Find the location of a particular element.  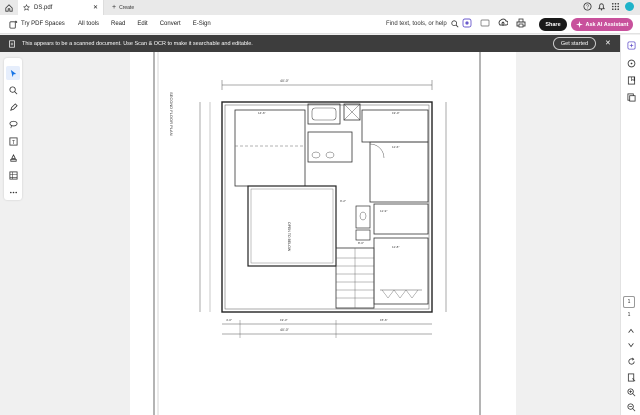

plan-title: SECOND FLOOR PLAN is located at coordinates (171, 114).